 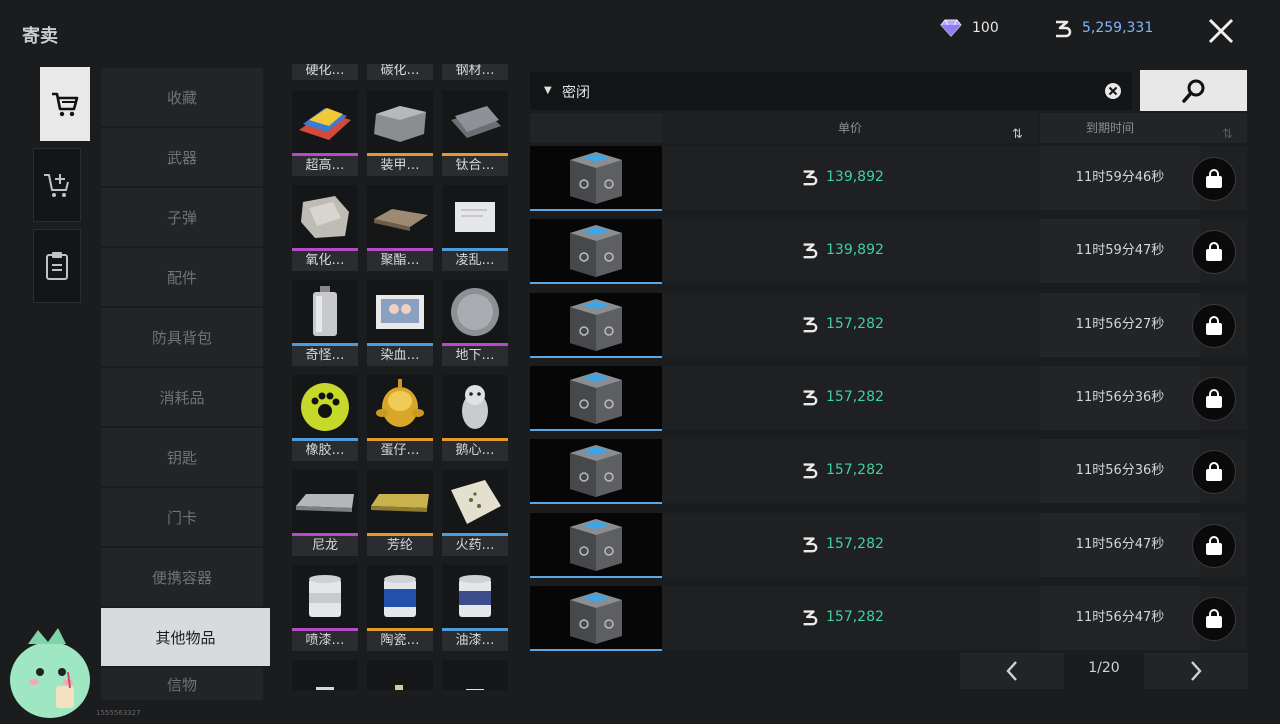 What do you see at coordinates (548, 90) in the screenshot?
I see `dropdown-caret-icon: ▼` at bounding box center [548, 90].